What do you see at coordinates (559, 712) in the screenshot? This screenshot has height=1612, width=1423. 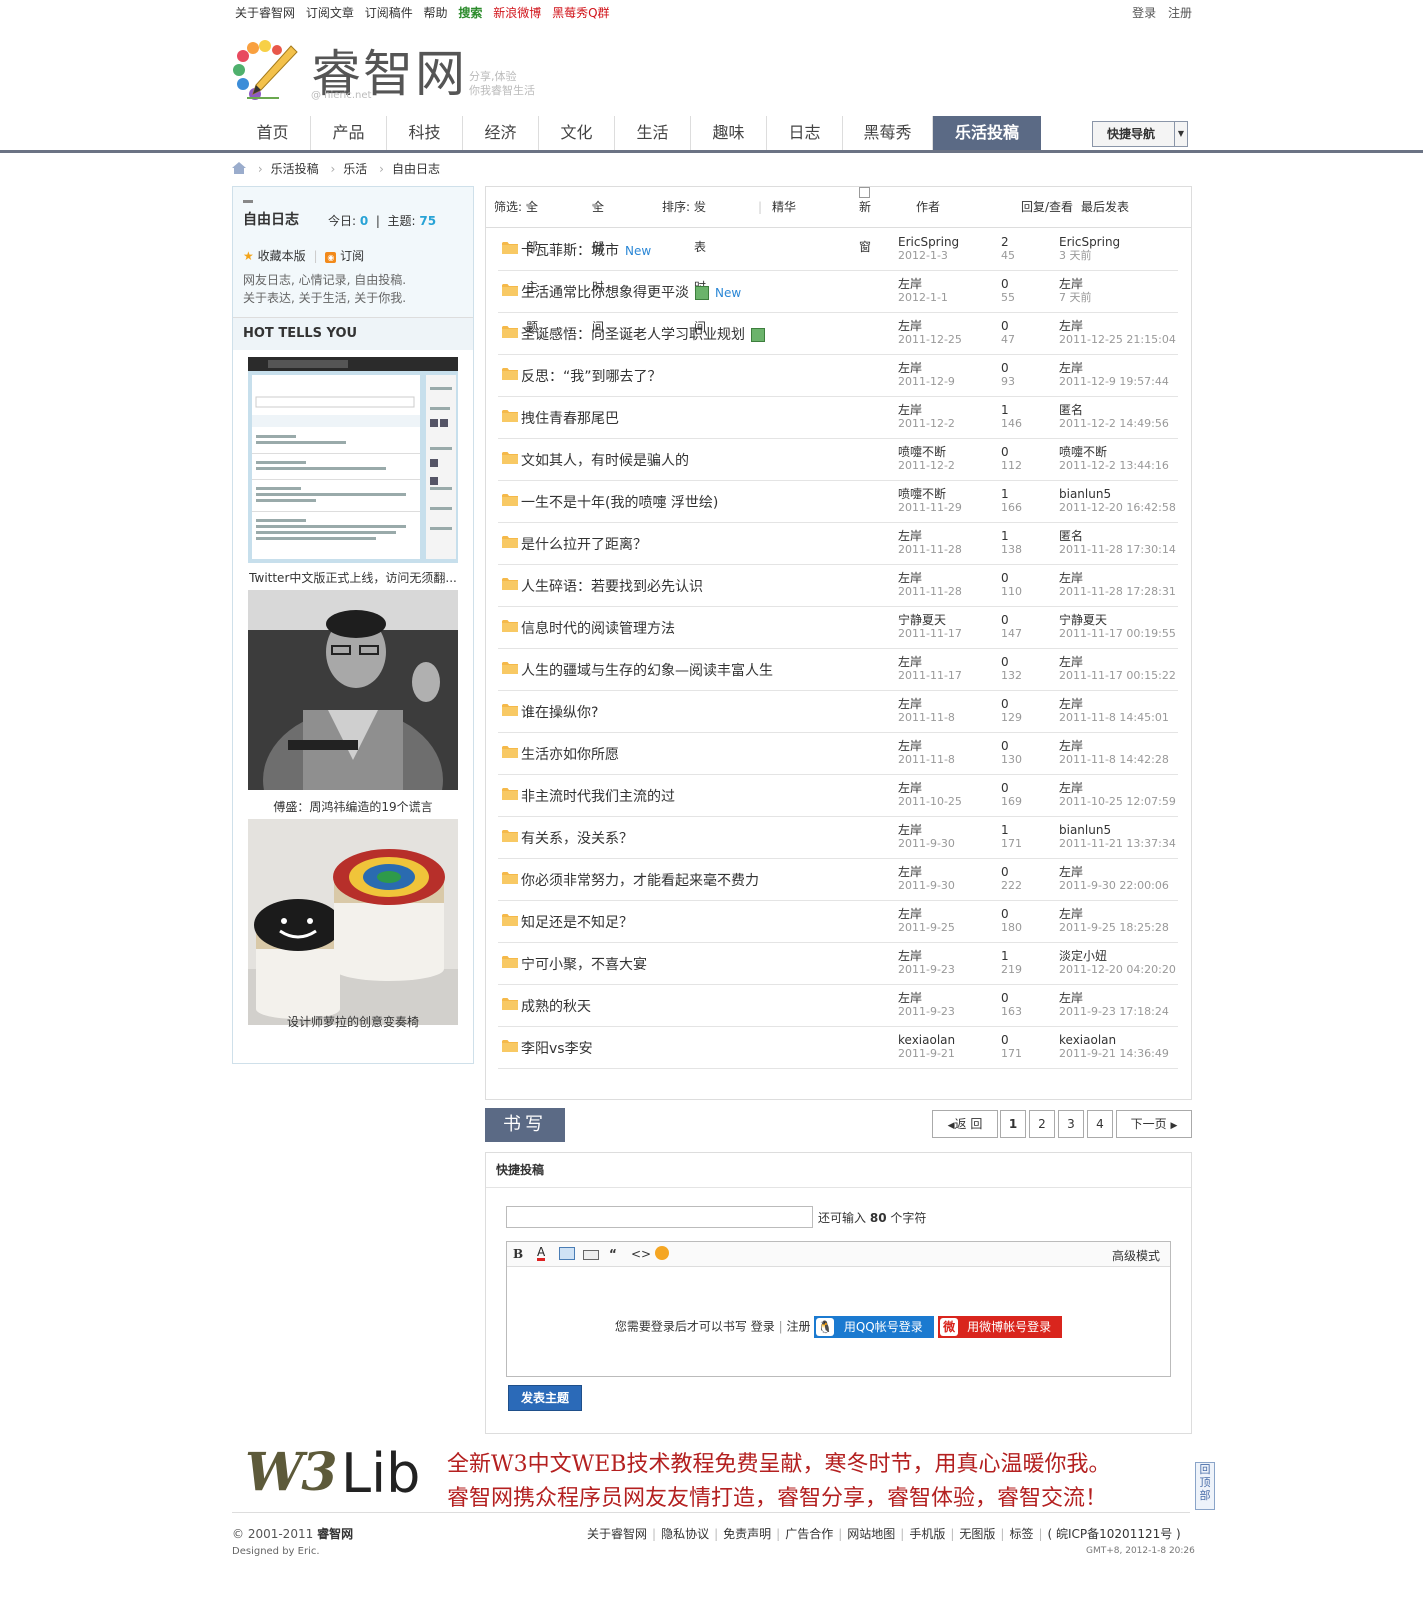 I see `thread-title: 谁在操纵你?` at bounding box center [559, 712].